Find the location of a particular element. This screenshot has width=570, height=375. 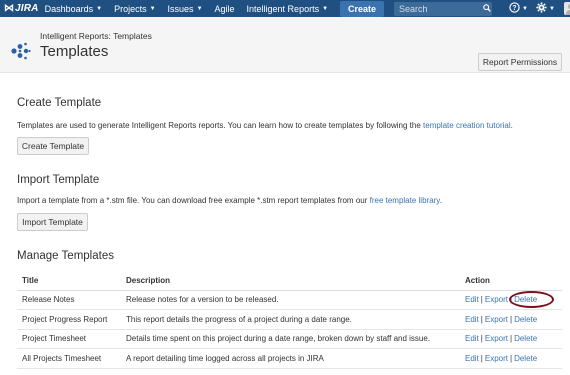

search-input is located at coordinates (441, 8).